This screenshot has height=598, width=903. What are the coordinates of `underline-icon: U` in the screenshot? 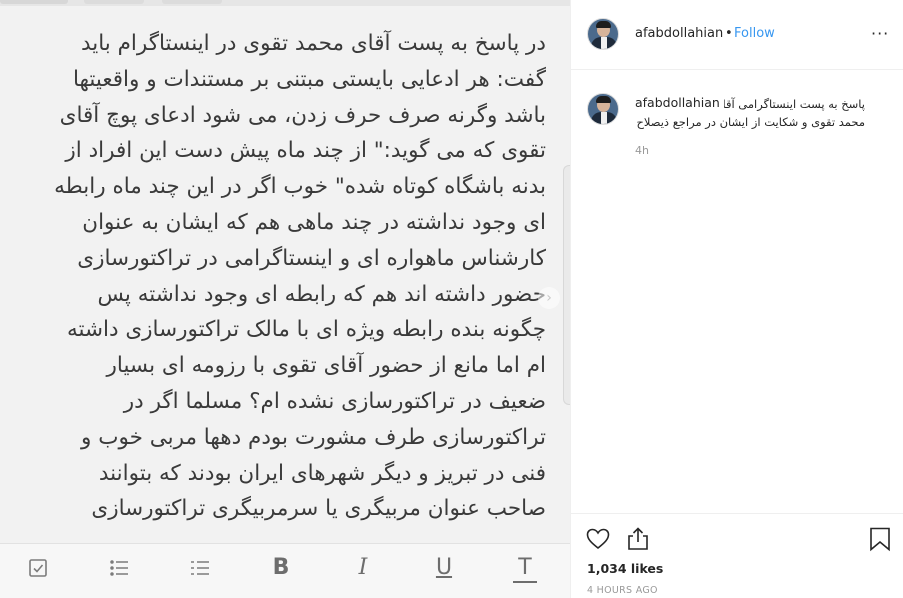 It's located at (444, 567).